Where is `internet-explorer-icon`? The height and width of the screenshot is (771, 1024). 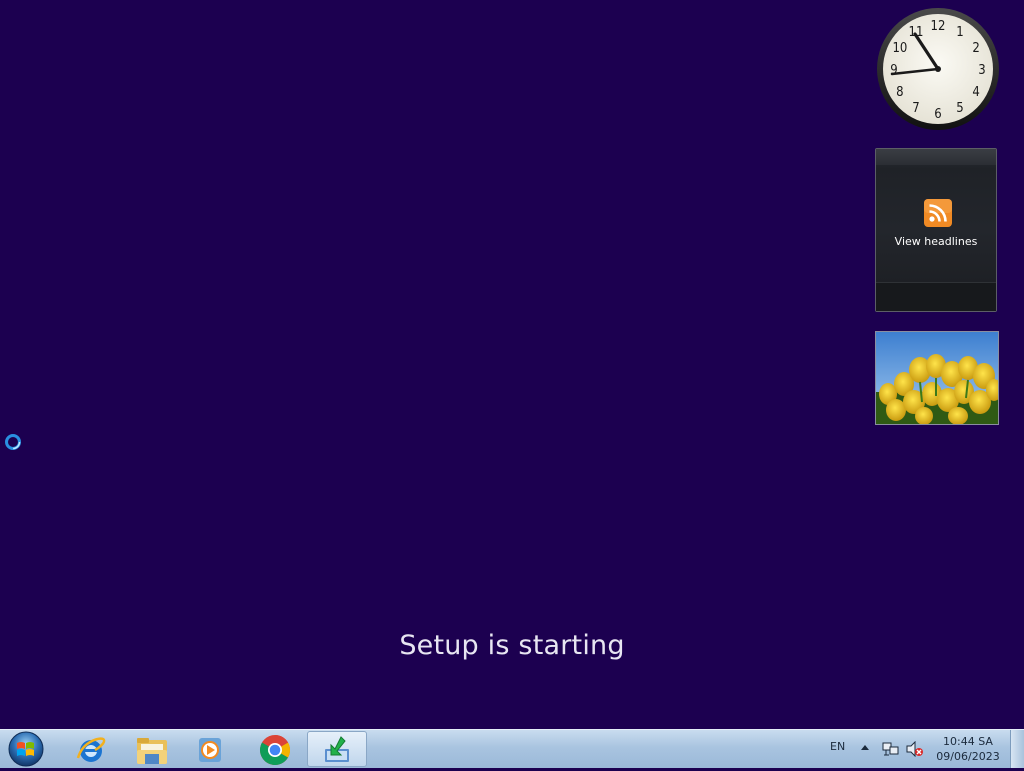 internet-explorer-icon is located at coordinates (91, 749).